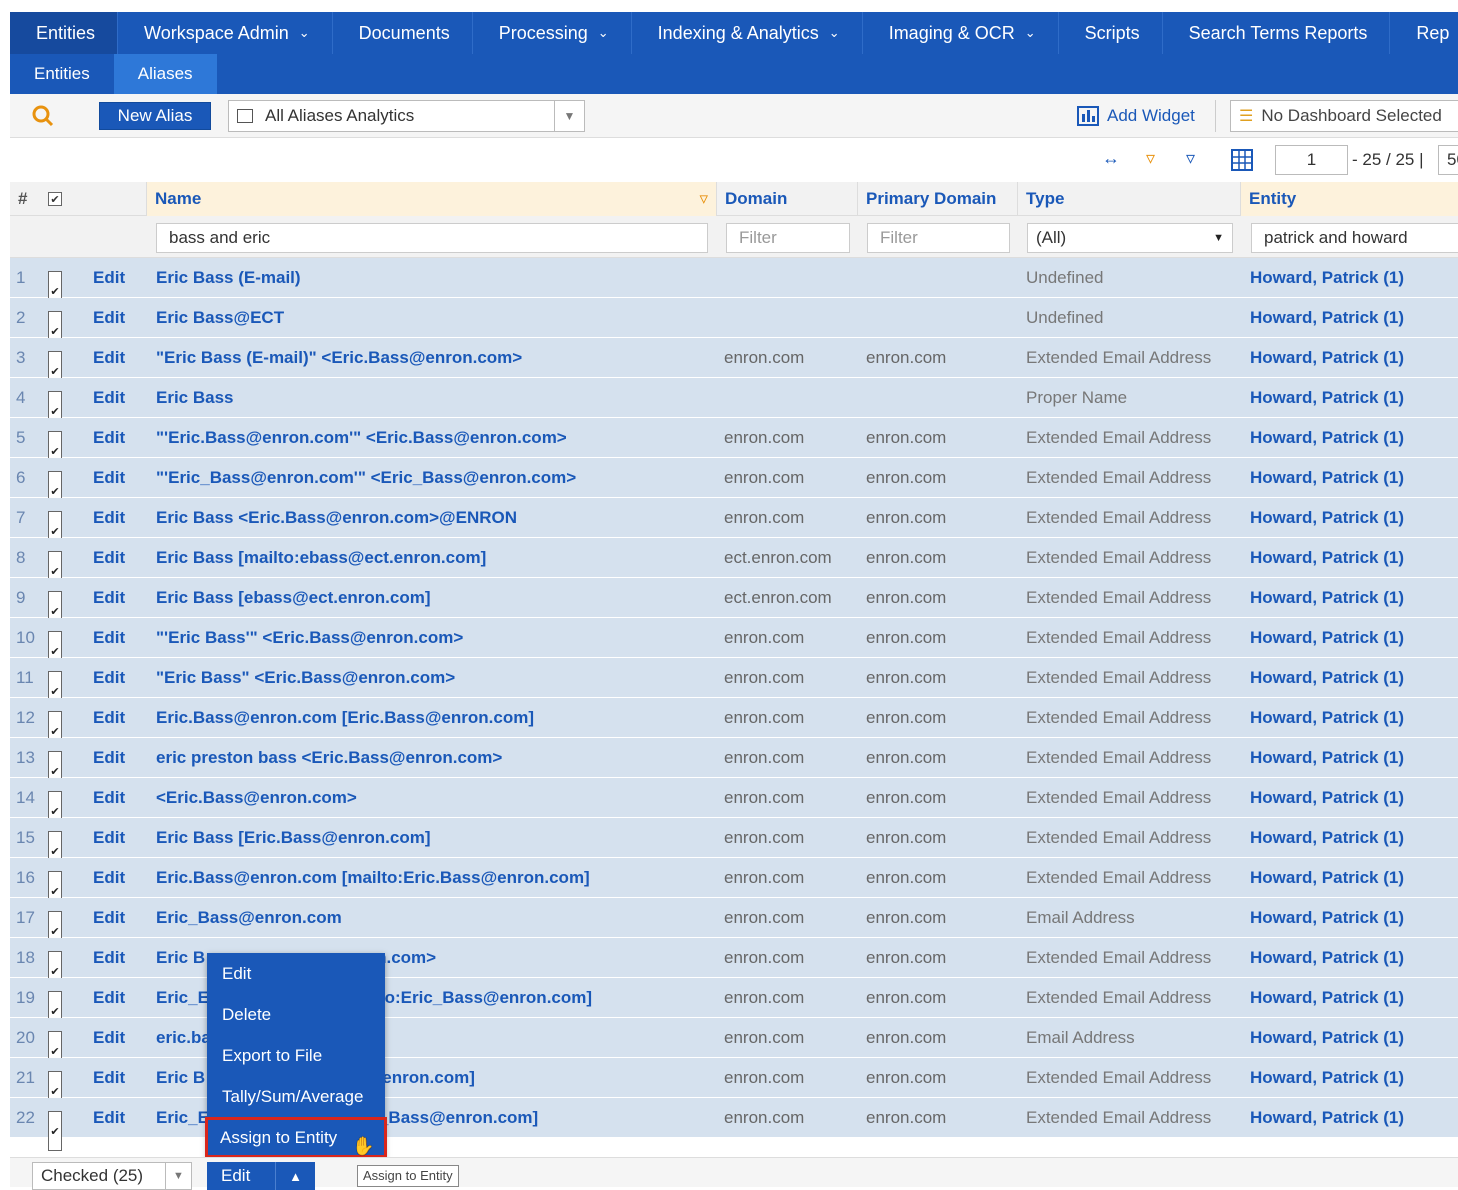 This screenshot has width=1458, height=1190. What do you see at coordinates (1190, 158) in the screenshot?
I see `clear-filter-icon: ▿` at bounding box center [1190, 158].